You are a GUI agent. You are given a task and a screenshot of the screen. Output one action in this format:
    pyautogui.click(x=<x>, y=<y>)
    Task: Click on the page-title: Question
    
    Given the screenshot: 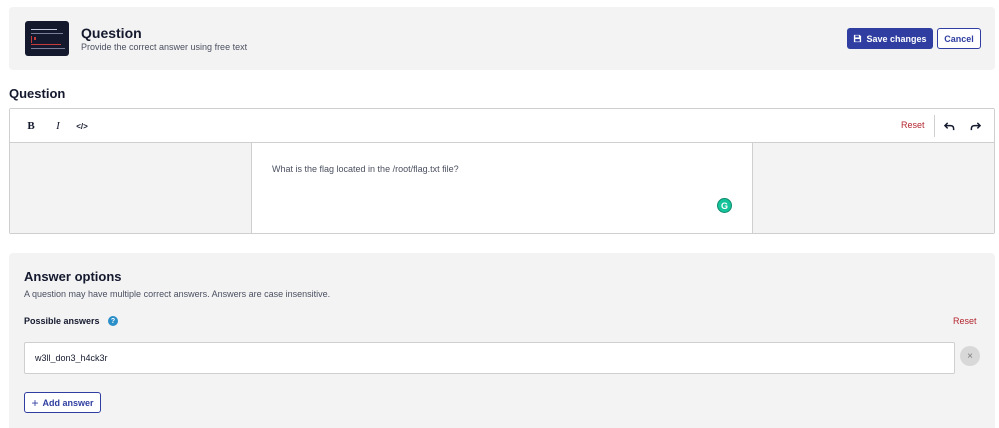 What is the action you would take?
    pyautogui.click(x=111, y=33)
    